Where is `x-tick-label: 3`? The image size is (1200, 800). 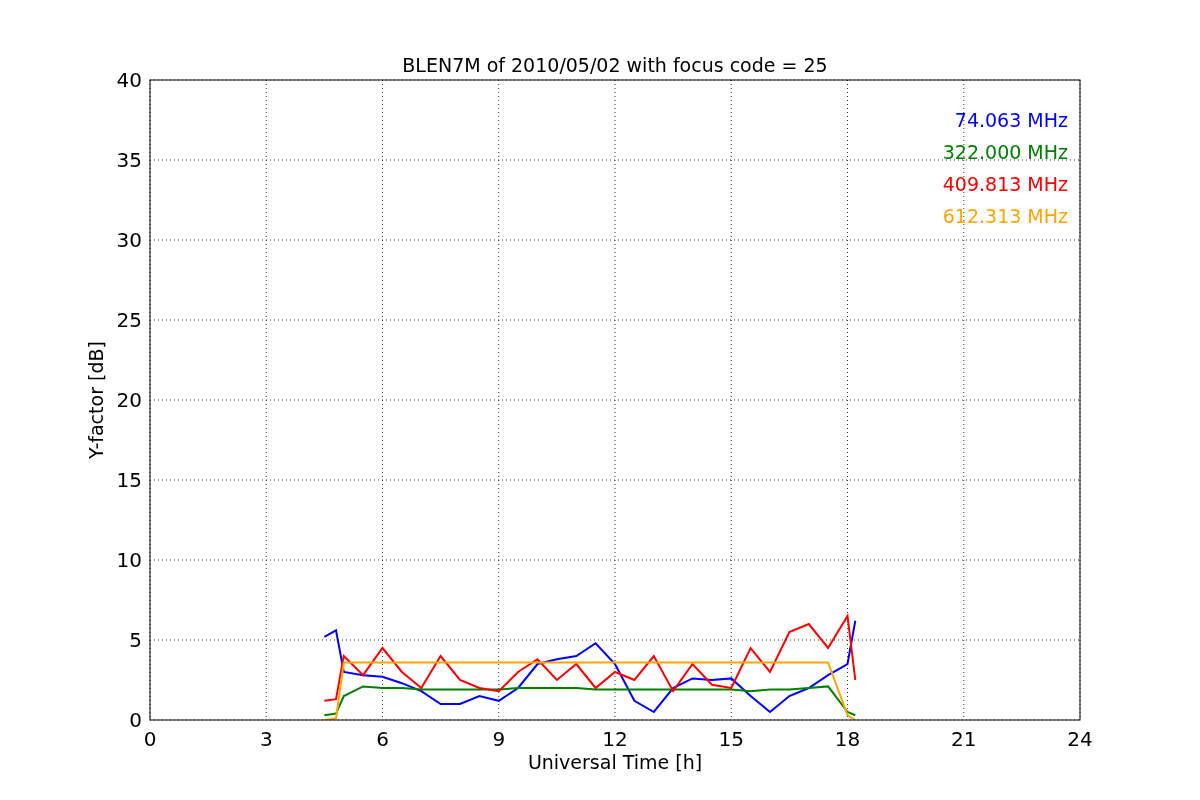 x-tick-label: 3 is located at coordinates (266, 739).